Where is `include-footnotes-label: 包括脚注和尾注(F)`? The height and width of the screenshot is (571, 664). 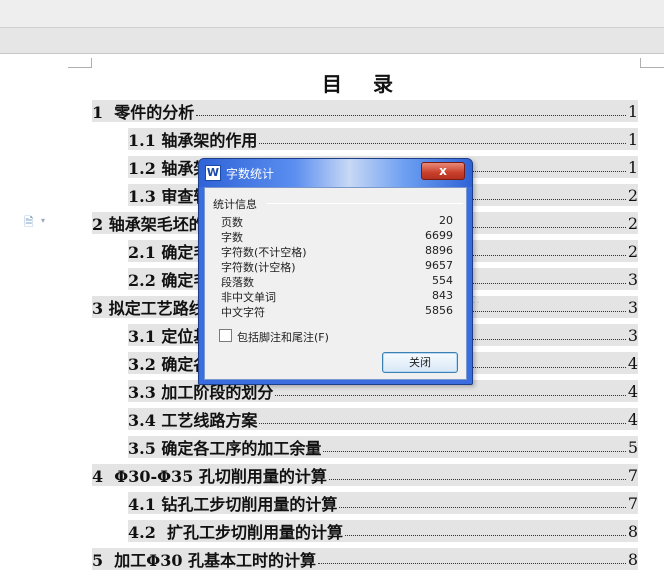 include-footnotes-label: 包括脚注和尾注(F) is located at coordinates (283, 337).